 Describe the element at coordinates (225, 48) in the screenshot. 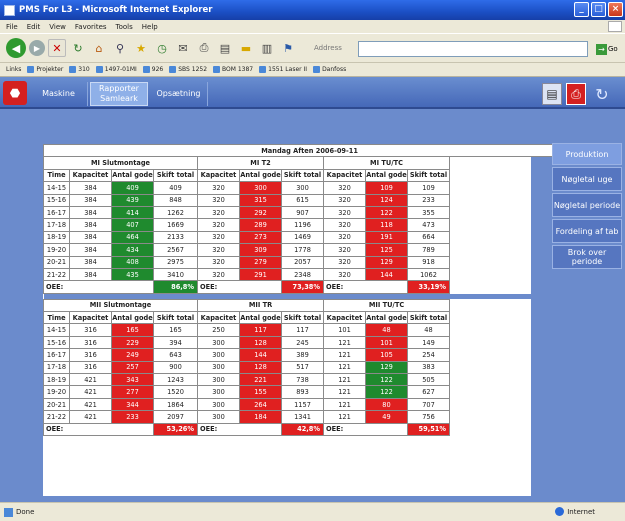

I see `edit-icon: ▤` at that location.